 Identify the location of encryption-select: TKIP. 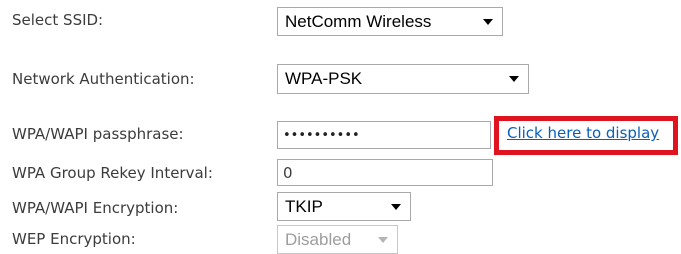
(344, 206).